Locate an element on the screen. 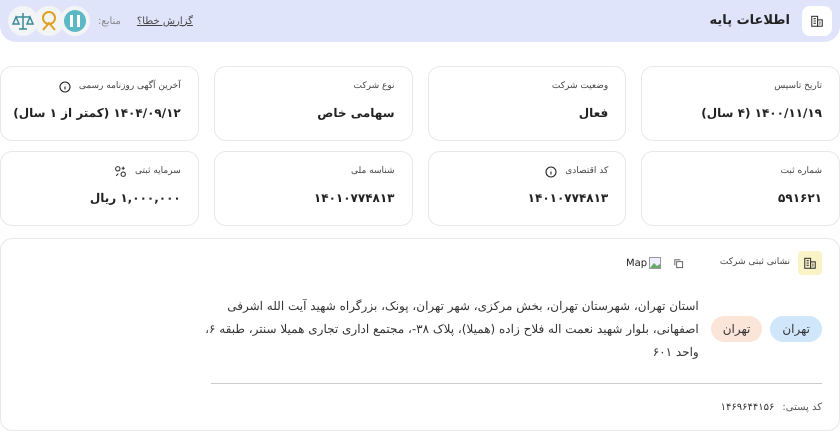 This screenshot has height=433, width=840. card-label: شناسه ملی is located at coordinates (372, 171).